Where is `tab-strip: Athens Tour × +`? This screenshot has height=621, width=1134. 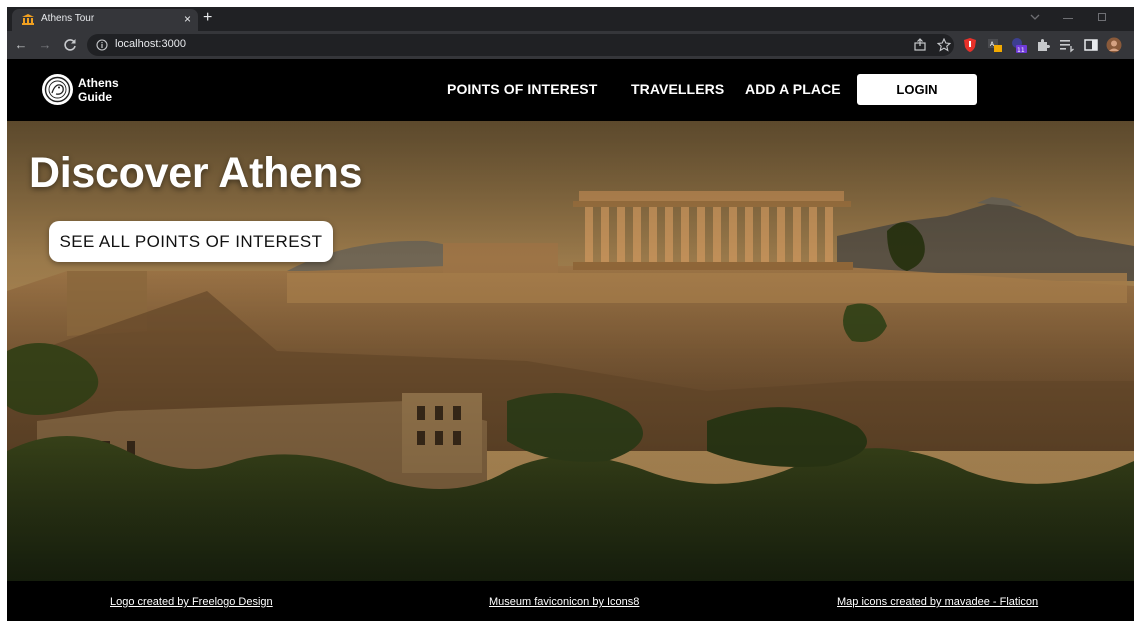
tab-strip: Athens Tour × + is located at coordinates (570, 19).